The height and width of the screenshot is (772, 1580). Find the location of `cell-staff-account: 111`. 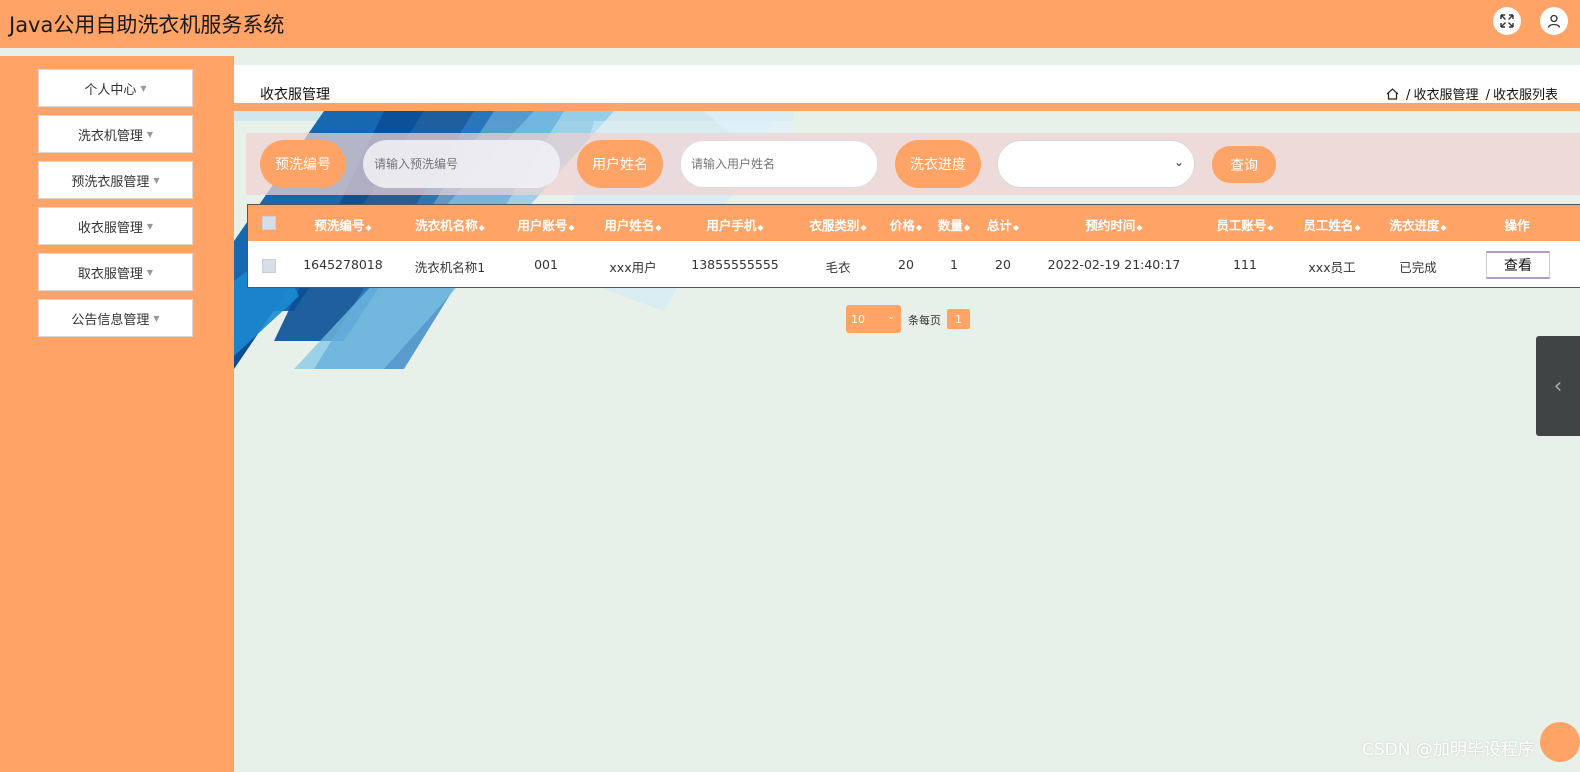

cell-staff-account: 111 is located at coordinates (1245, 264).